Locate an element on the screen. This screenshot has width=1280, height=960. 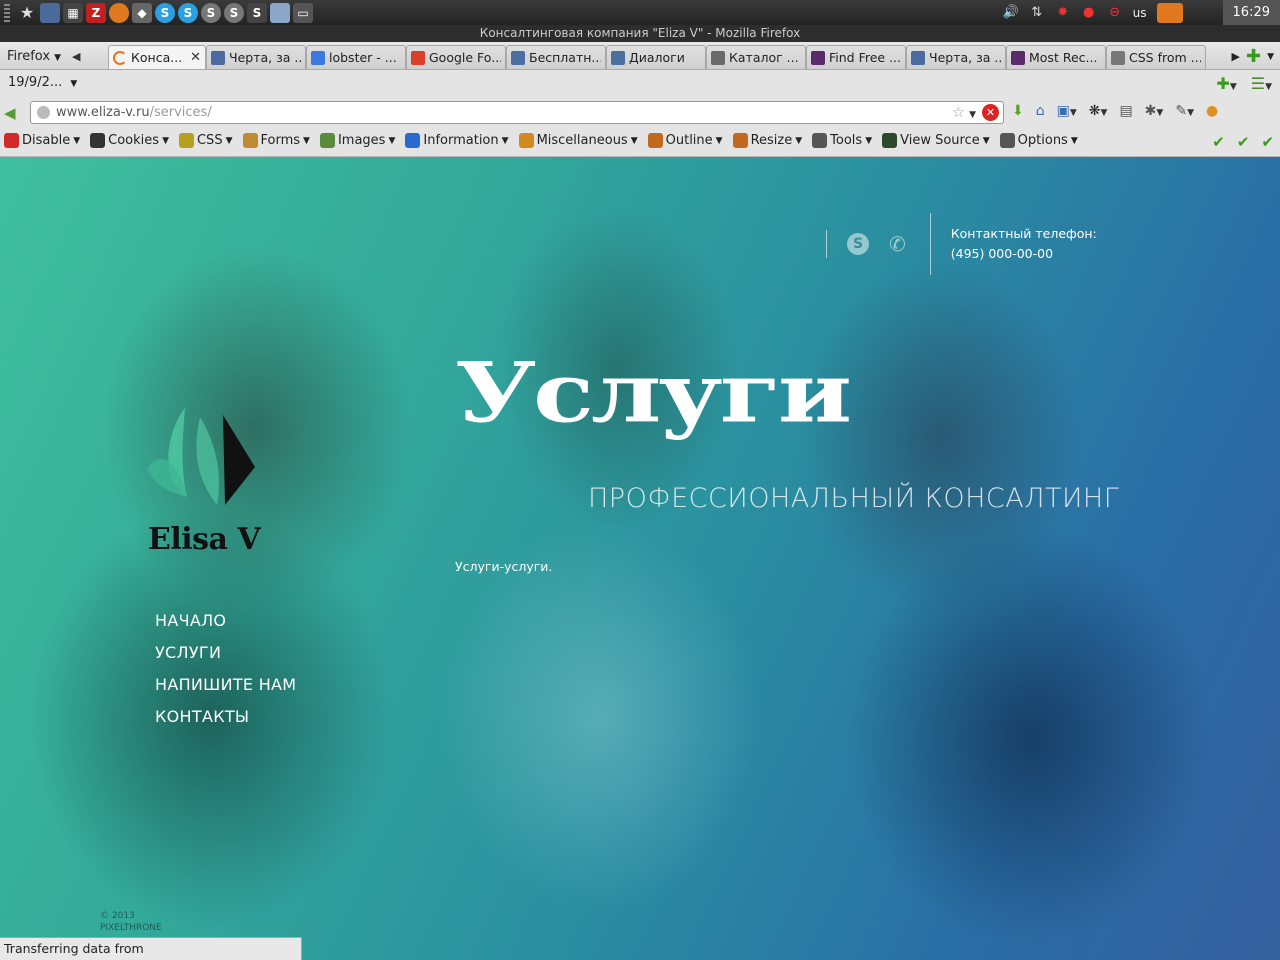
validation-status: ✔ ✔ ✔ is located at coordinates (1243, 142).